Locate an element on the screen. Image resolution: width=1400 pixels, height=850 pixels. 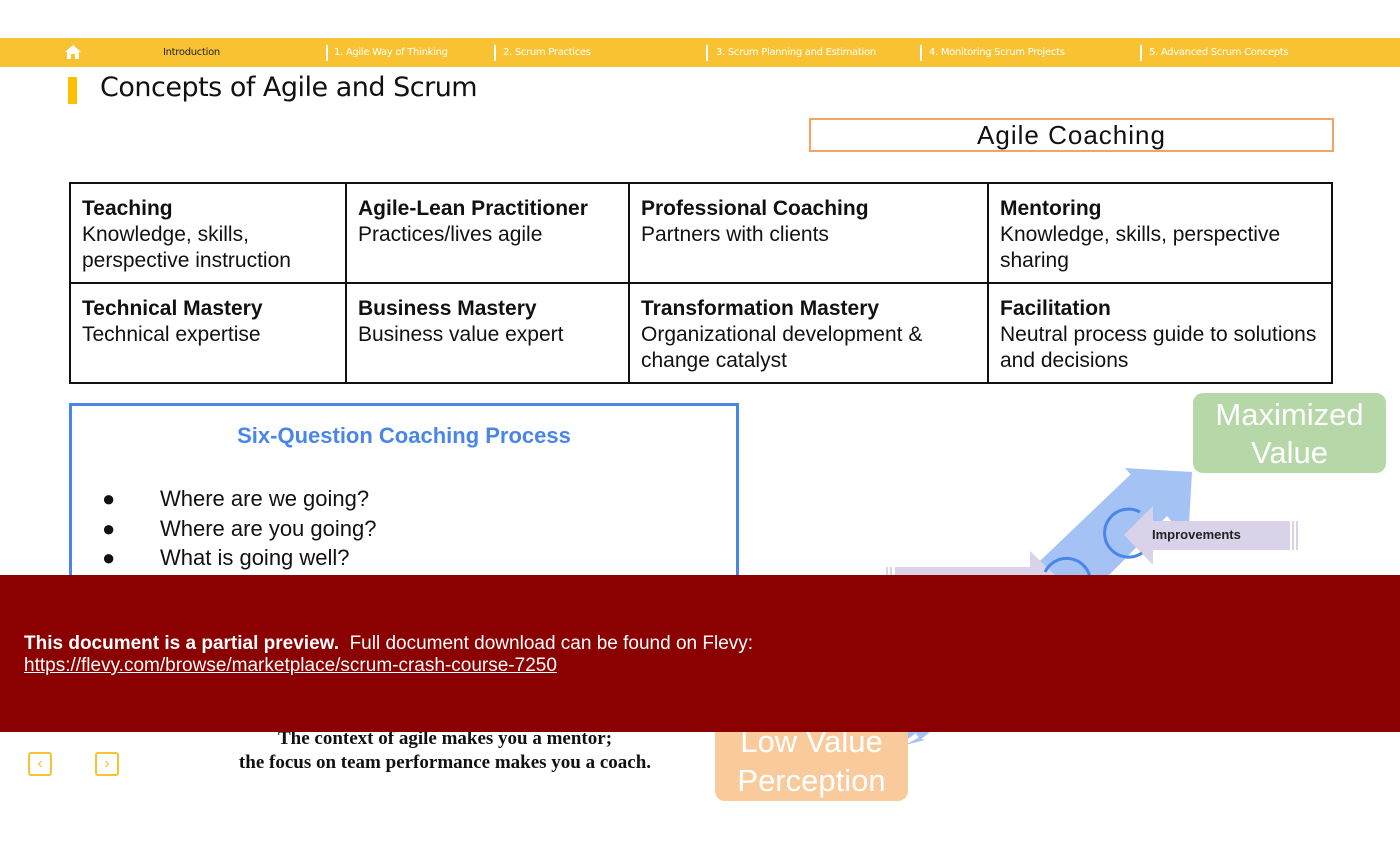
nav-tab-agile-way-of-thinking: 1. Agile Way of Thinking is located at coordinates (391, 52).